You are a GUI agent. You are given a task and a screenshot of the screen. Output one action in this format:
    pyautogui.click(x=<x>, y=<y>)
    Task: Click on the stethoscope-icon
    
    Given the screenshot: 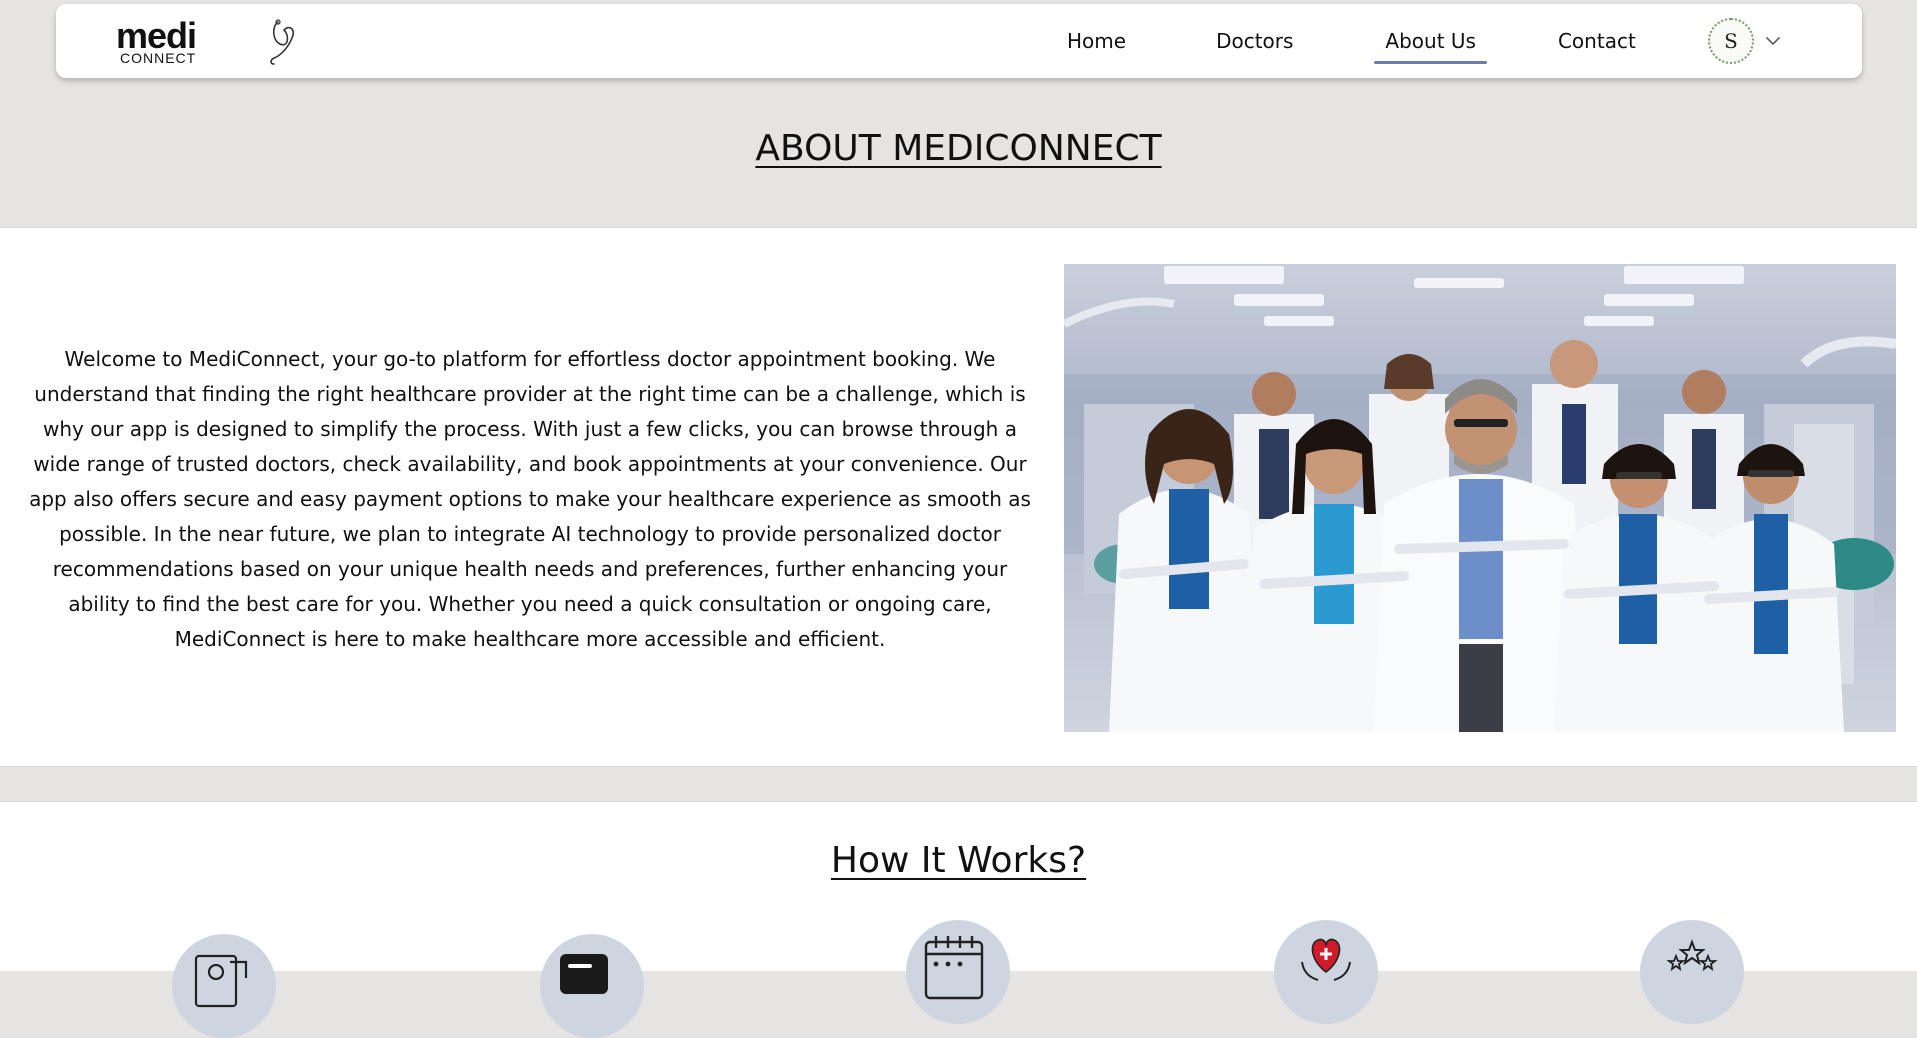 What is the action you would take?
    pyautogui.click(x=282, y=42)
    